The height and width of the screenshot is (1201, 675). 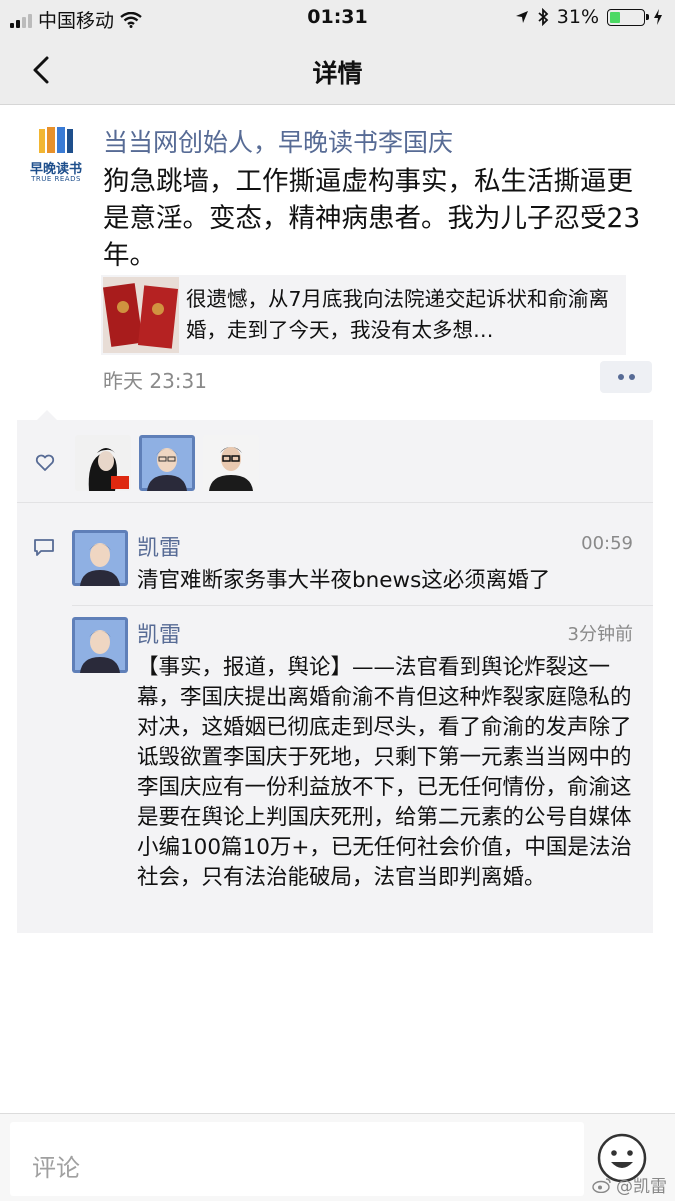 I want to click on bluetooth-icon, so click(x=543, y=17).